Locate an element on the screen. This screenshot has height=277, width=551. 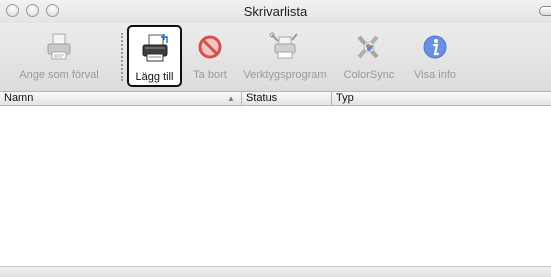
add-printer-label: Lägg till is located at coordinates (154, 77).